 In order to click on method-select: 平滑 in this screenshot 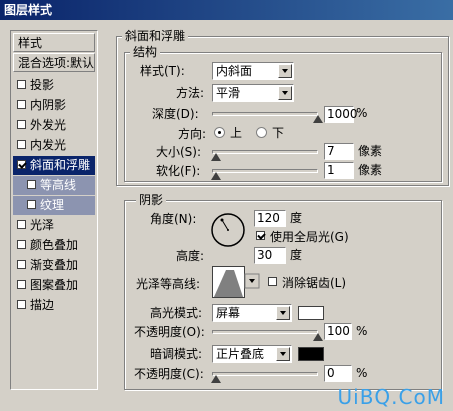, I will do `click(253, 93)`.